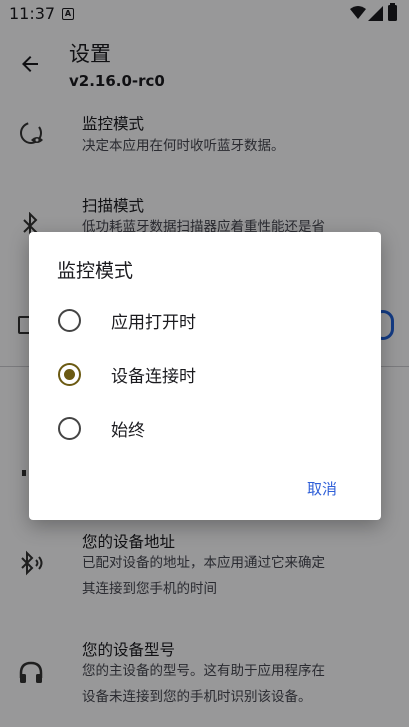 Image resolution: width=409 pixels, height=727 pixels. What do you see at coordinates (95, 271) in the screenshot?
I see `dialog-title: 监控模式` at bounding box center [95, 271].